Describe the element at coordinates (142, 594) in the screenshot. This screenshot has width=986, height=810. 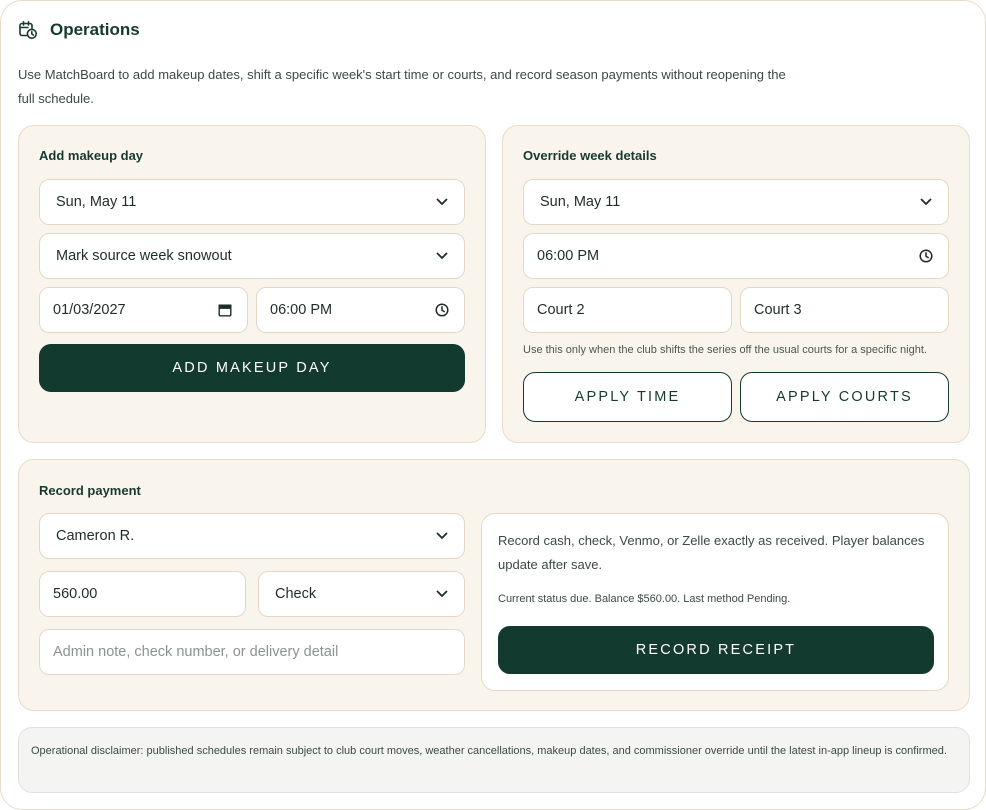
I see `payment-amount-input: 560.00` at that location.